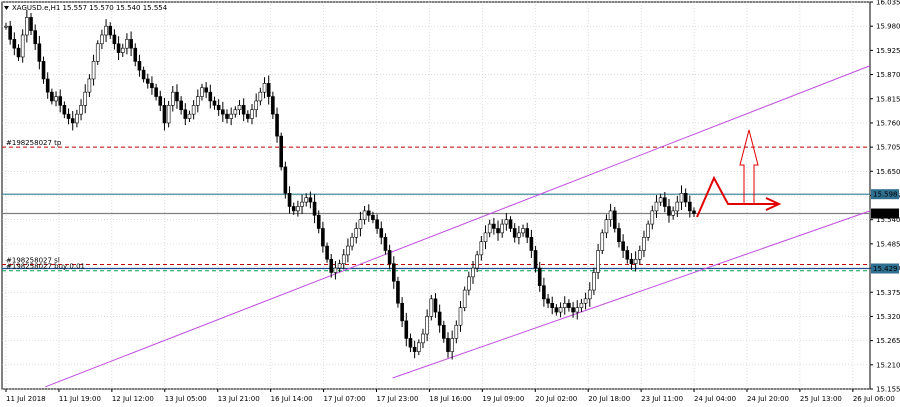 This screenshot has width=900, height=407. Describe the element at coordinates (888, 123) in the screenshot. I see `y-tick-label: 15.760` at that location.